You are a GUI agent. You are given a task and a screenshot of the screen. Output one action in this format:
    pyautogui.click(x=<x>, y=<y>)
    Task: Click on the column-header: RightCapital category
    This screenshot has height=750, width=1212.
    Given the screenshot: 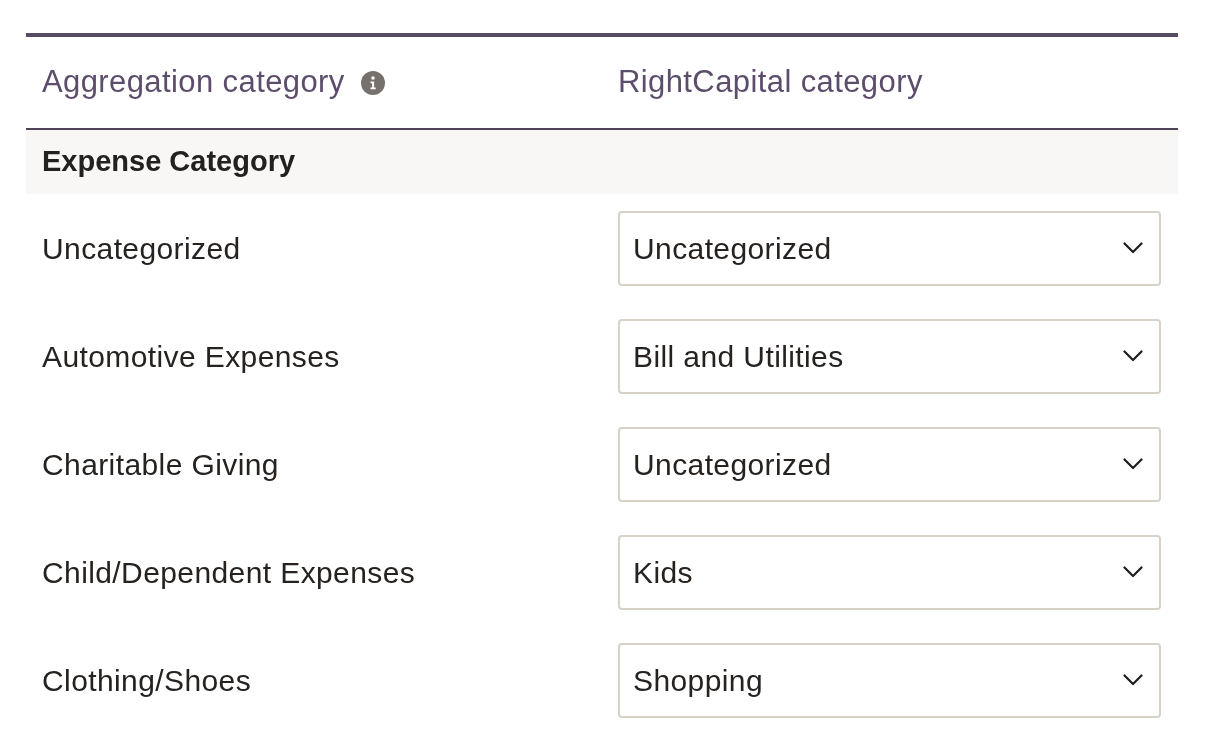 What is the action you would take?
    pyautogui.click(x=770, y=82)
    